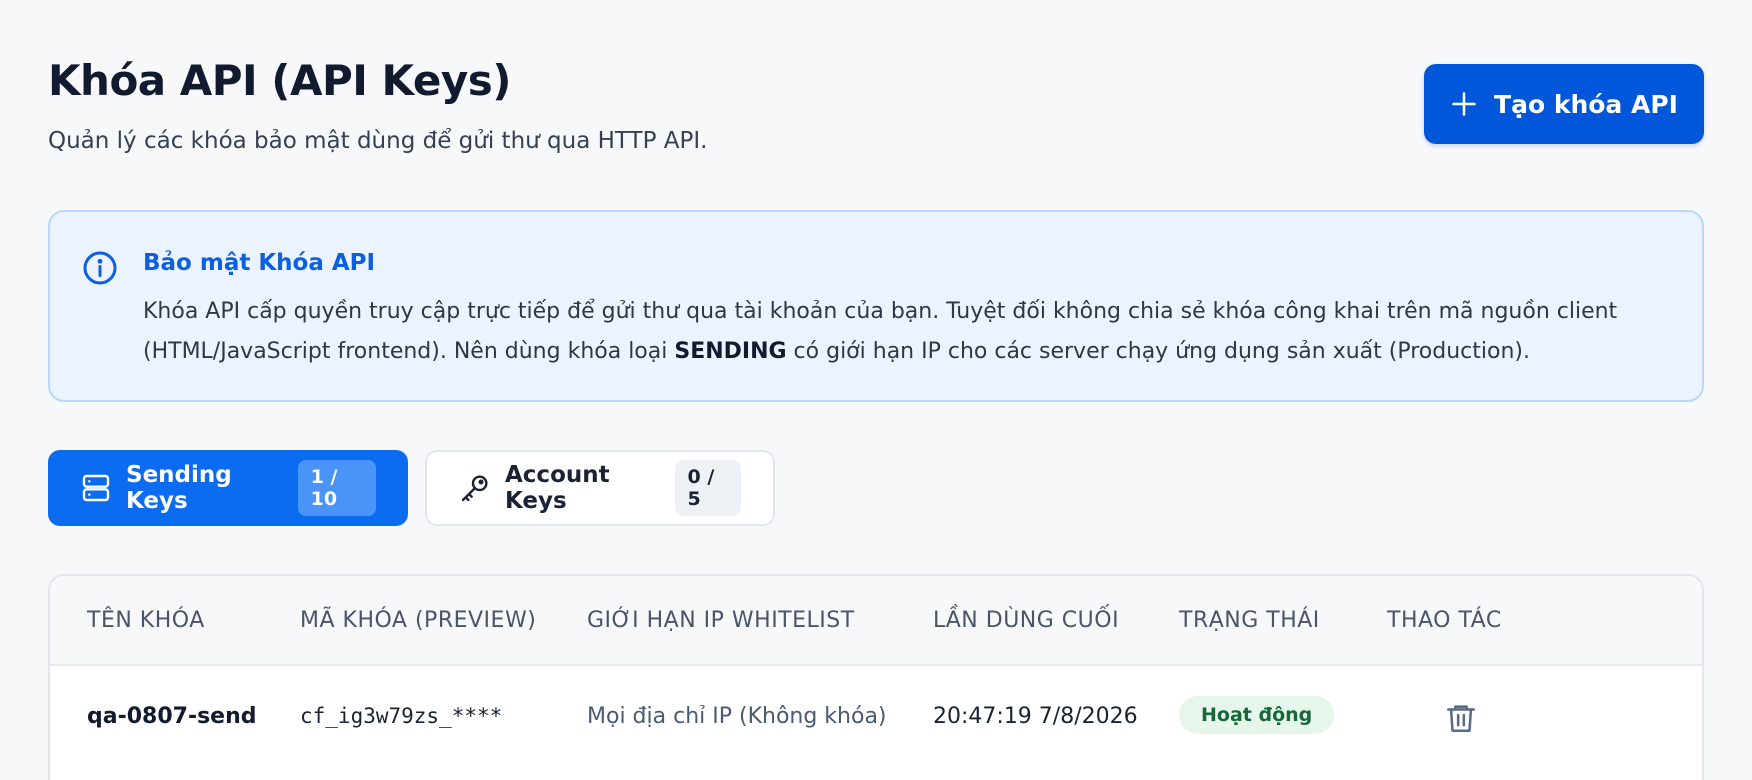 The width and height of the screenshot is (1752, 780). What do you see at coordinates (1461, 718) in the screenshot?
I see `trash-icon` at bounding box center [1461, 718].